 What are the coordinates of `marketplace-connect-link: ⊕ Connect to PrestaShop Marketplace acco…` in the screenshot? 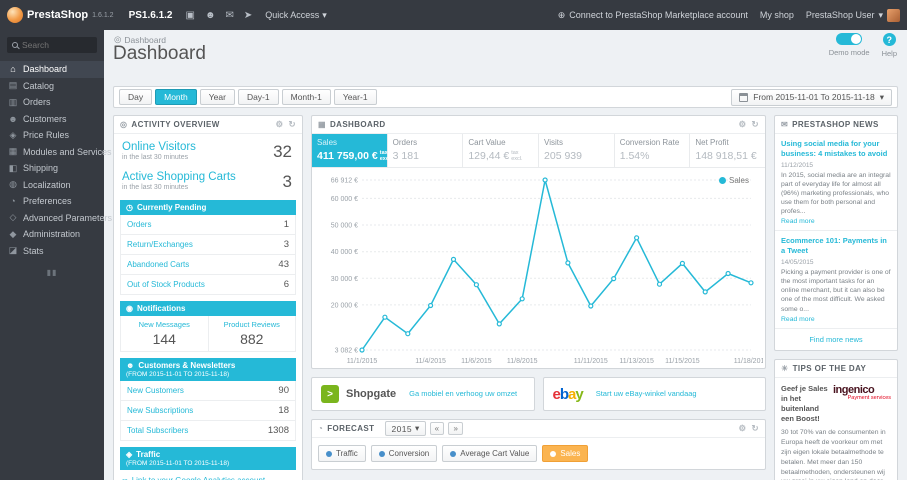 It's located at (653, 15).